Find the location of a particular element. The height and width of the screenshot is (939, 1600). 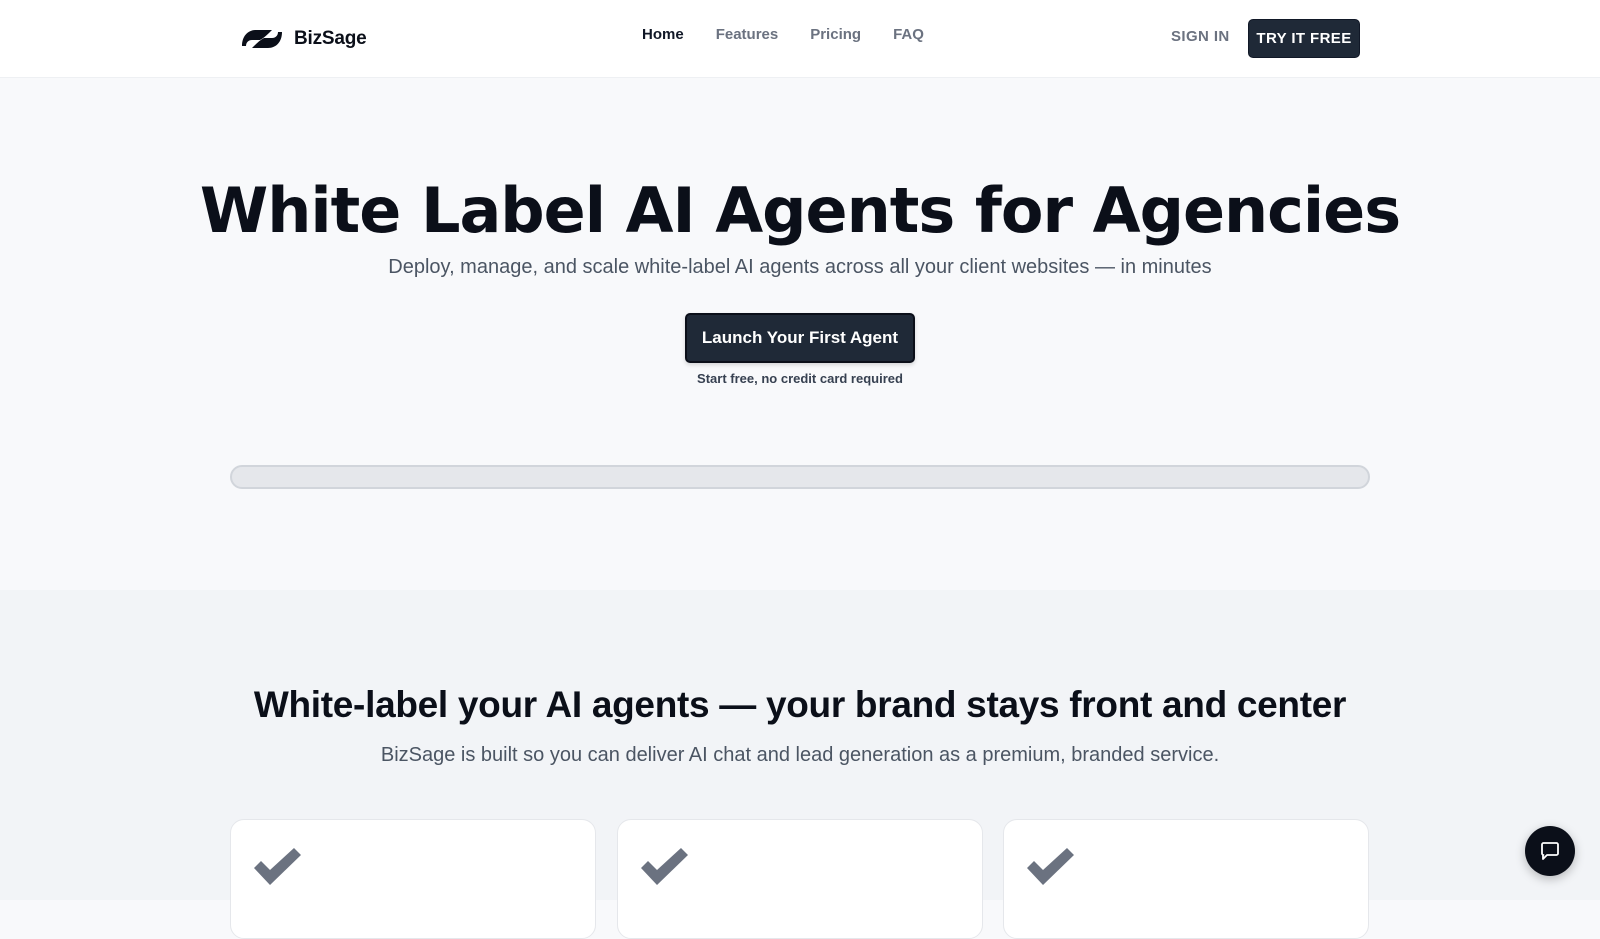

main-nav: Home Features Pricing FAQ is located at coordinates (783, 34).